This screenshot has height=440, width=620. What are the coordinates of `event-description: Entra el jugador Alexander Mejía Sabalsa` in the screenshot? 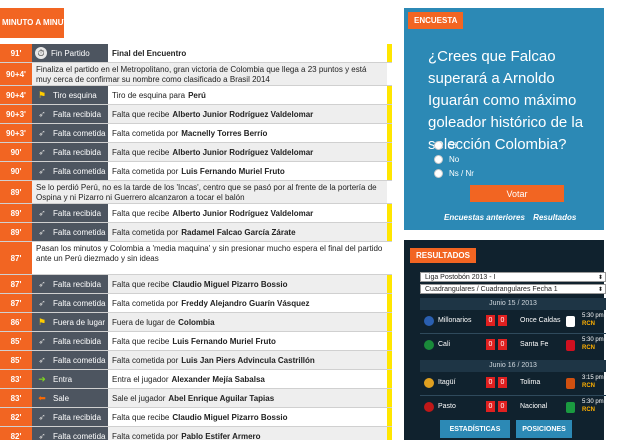 It's located at (247, 379).